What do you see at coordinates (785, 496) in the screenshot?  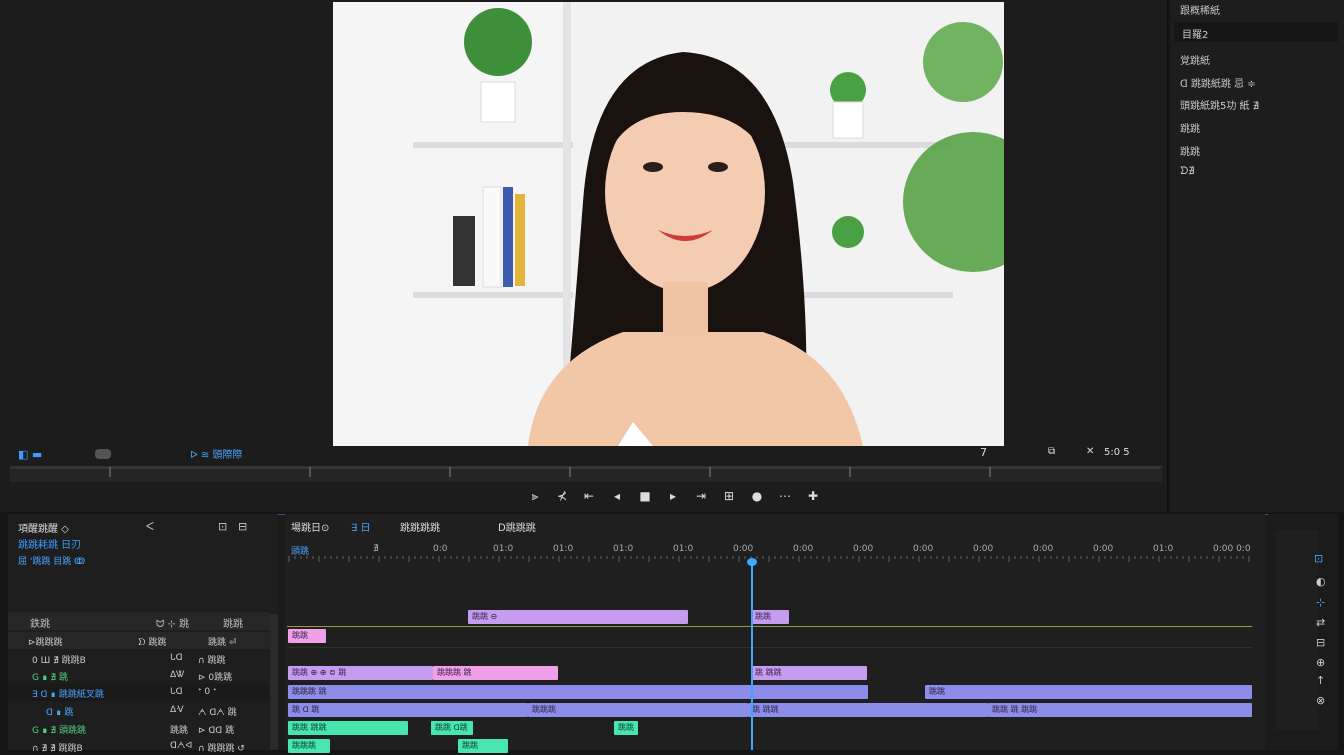 I see `more-icon: ⋯` at bounding box center [785, 496].